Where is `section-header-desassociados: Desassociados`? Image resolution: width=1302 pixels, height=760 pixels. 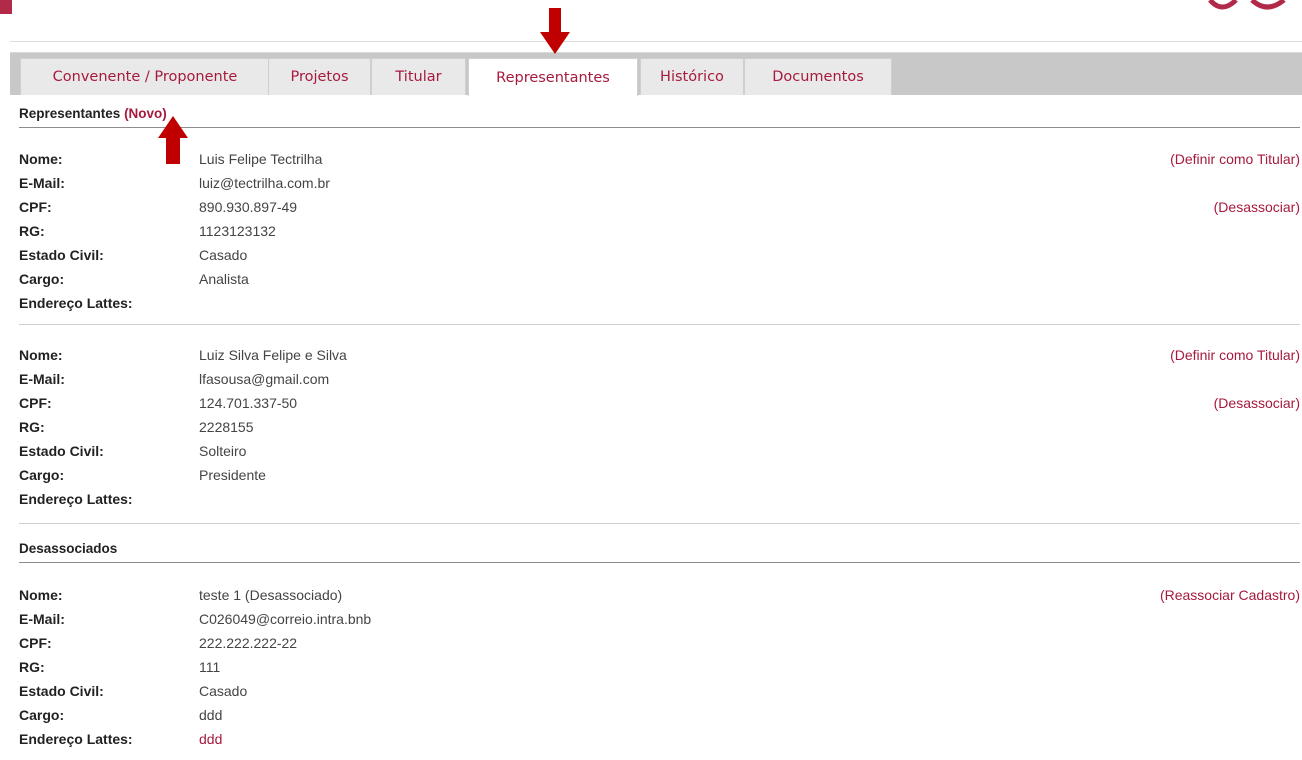
section-header-desassociados: Desassociados is located at coordinates (659, 552).